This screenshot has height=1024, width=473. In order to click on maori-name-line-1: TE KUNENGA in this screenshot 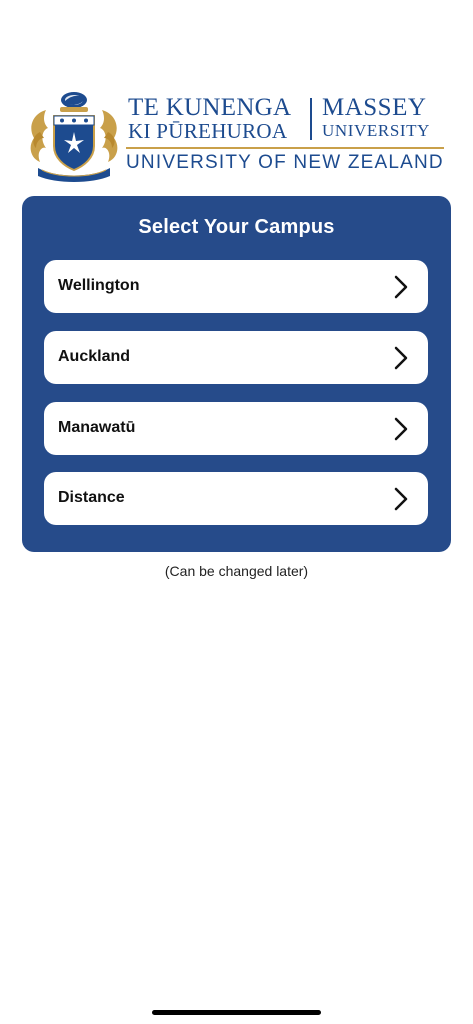, I will do `click(210, 107)`.